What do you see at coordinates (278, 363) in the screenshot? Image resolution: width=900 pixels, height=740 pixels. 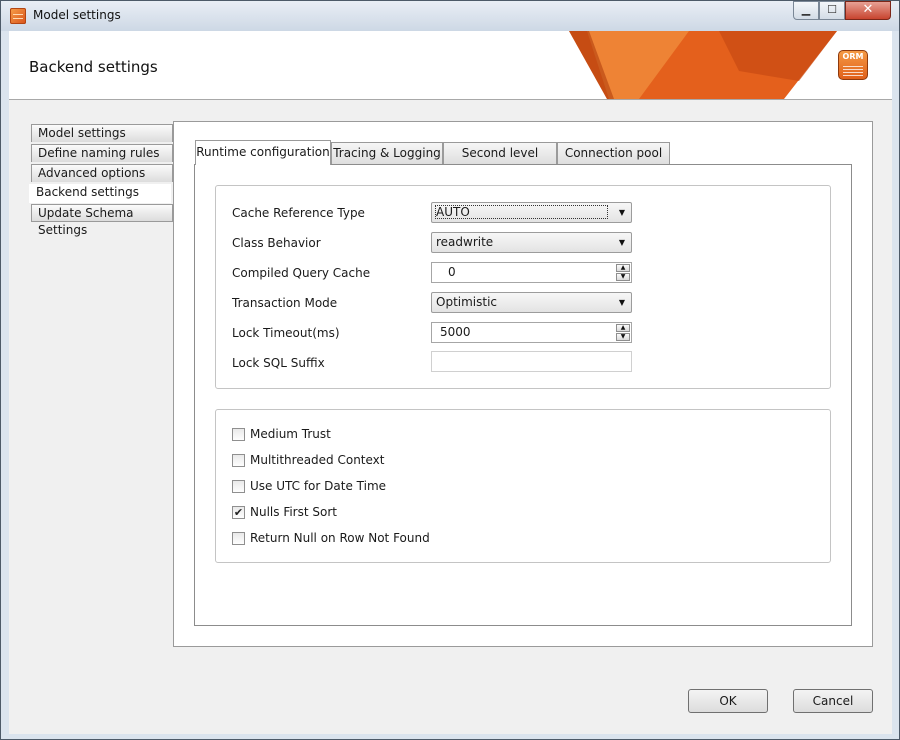 I see `lock-sql-suffix-label: Lock SQL Suffix` at bounding box center [278, 363].